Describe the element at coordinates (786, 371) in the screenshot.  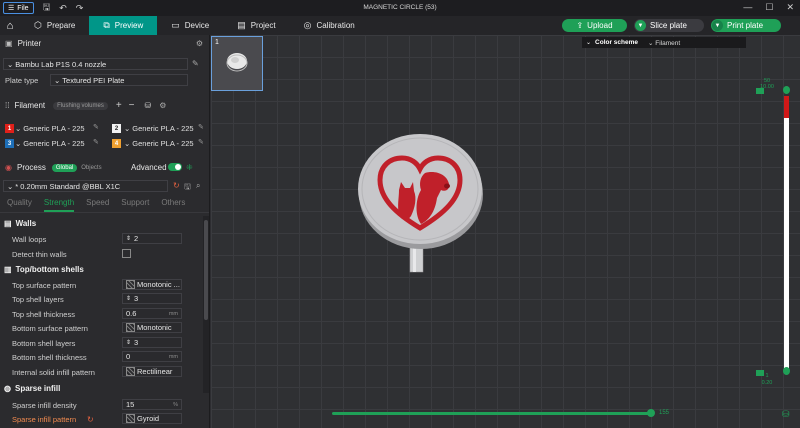
I see `layer-slider-bottom-knob` at that location.